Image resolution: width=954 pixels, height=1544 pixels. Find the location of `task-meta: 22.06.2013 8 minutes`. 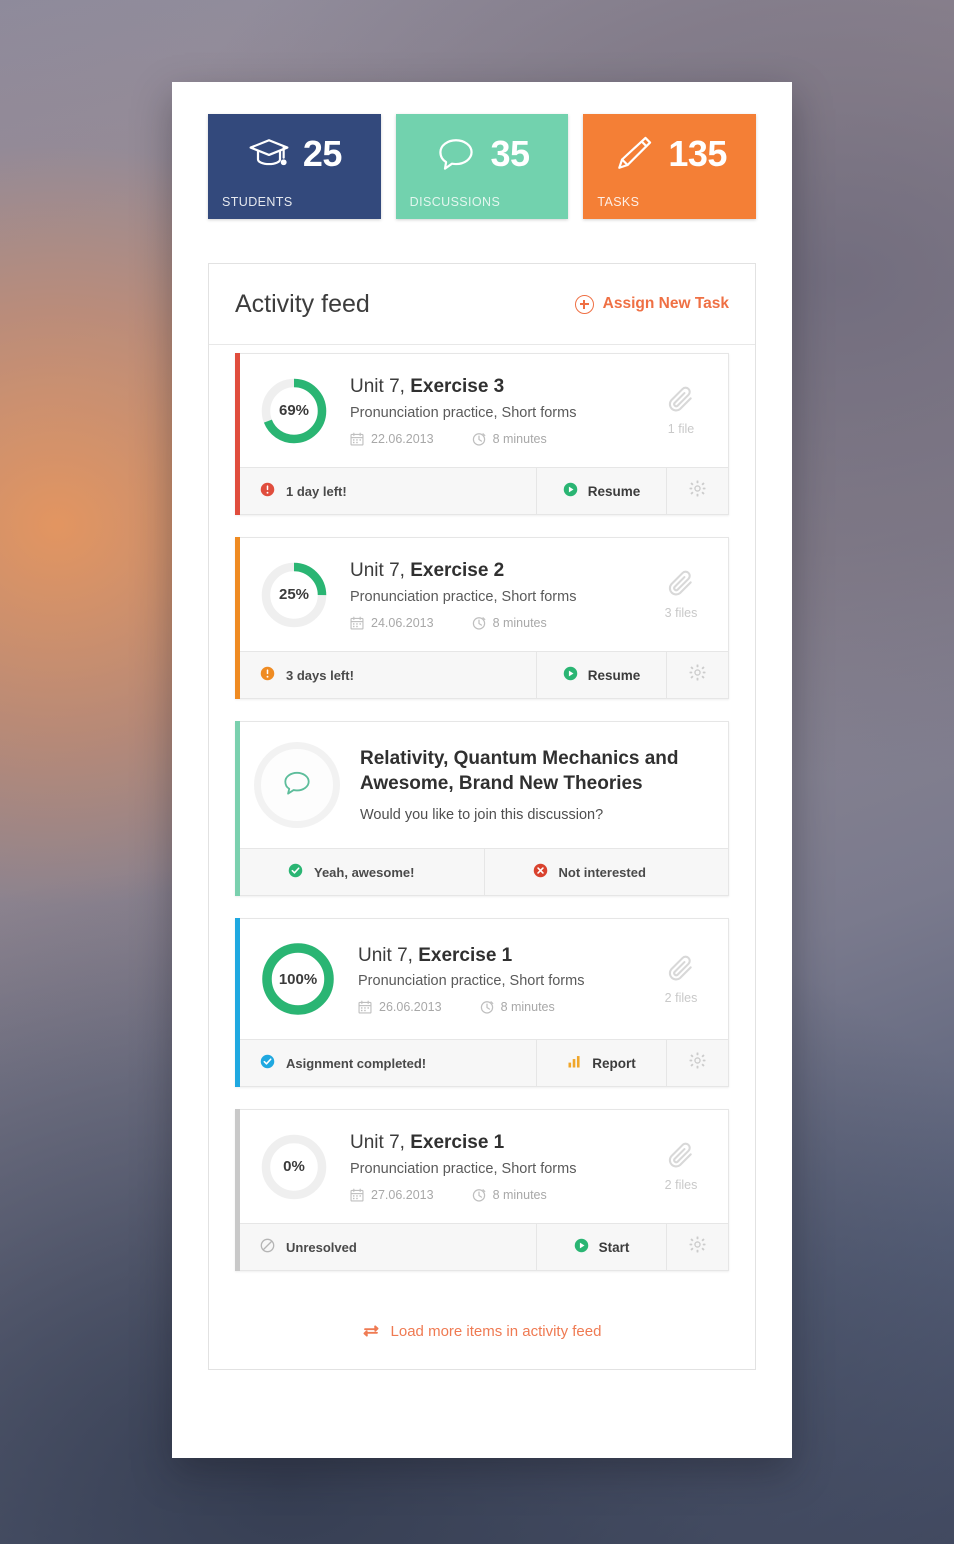

task-meta: 22.06.2013 8 minutes is located at coordinates (492, 439).